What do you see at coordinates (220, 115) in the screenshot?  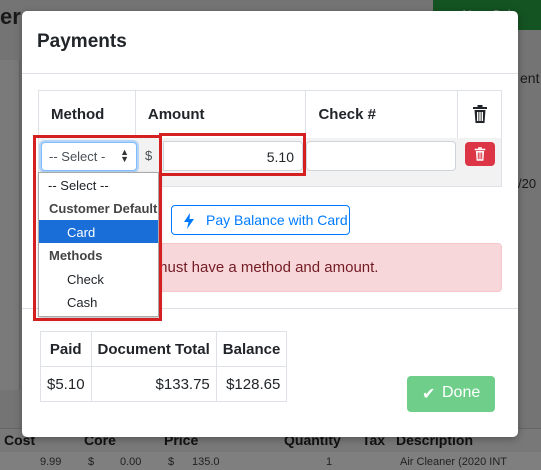 I see `amount-header: Amount` at bounding box center [220, 115].